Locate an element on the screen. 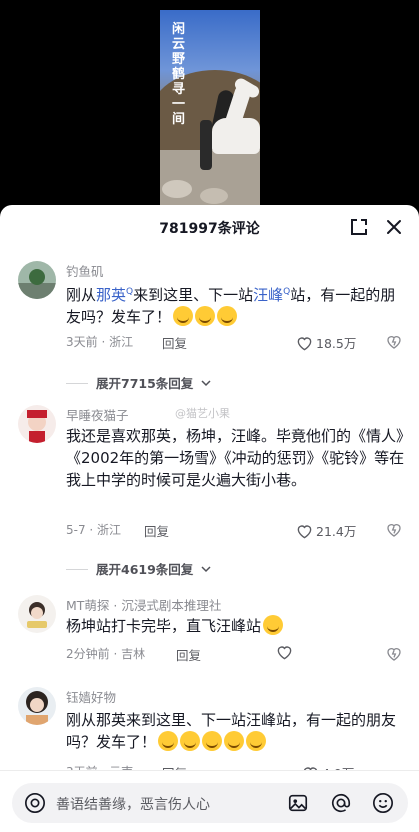 The image size is (419, 832). expand-icon is located at coordinates (359, 227).